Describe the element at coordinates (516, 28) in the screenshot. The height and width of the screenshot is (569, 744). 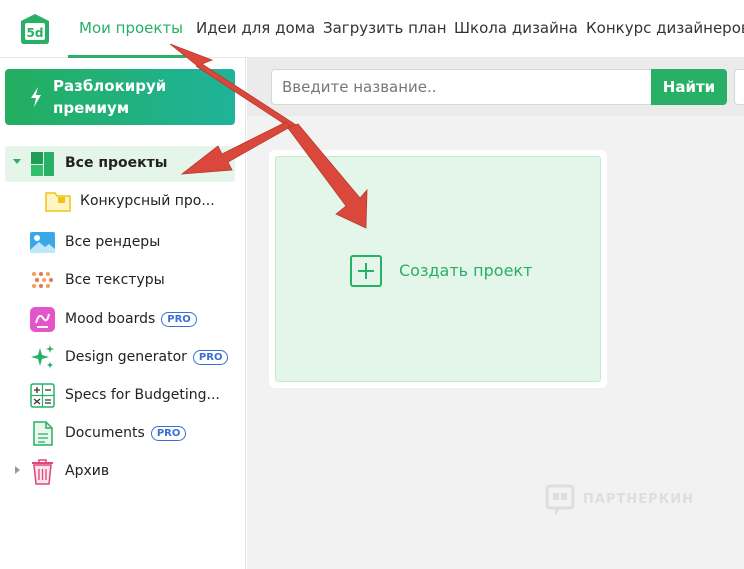
I see `nav-design-school: Школа дизайна` at that location.